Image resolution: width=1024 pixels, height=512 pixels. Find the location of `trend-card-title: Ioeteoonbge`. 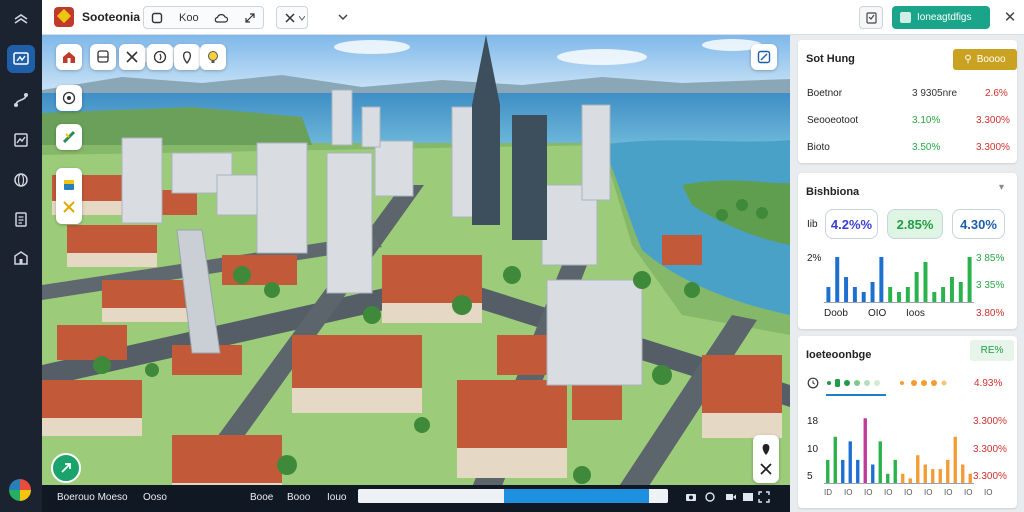

trend-card-title: Ioeteoonbge is located at coordinates (839, 355).